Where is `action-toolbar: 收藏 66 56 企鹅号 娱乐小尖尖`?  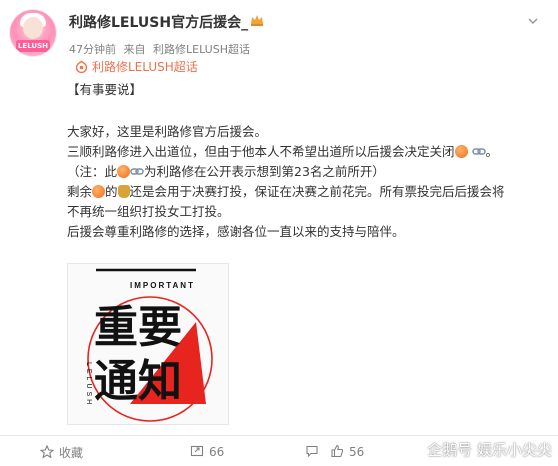
action-toolbar: 收藏 66 56 企鹅号 娱乐小尖尖 is located at coordinates (279, 450).